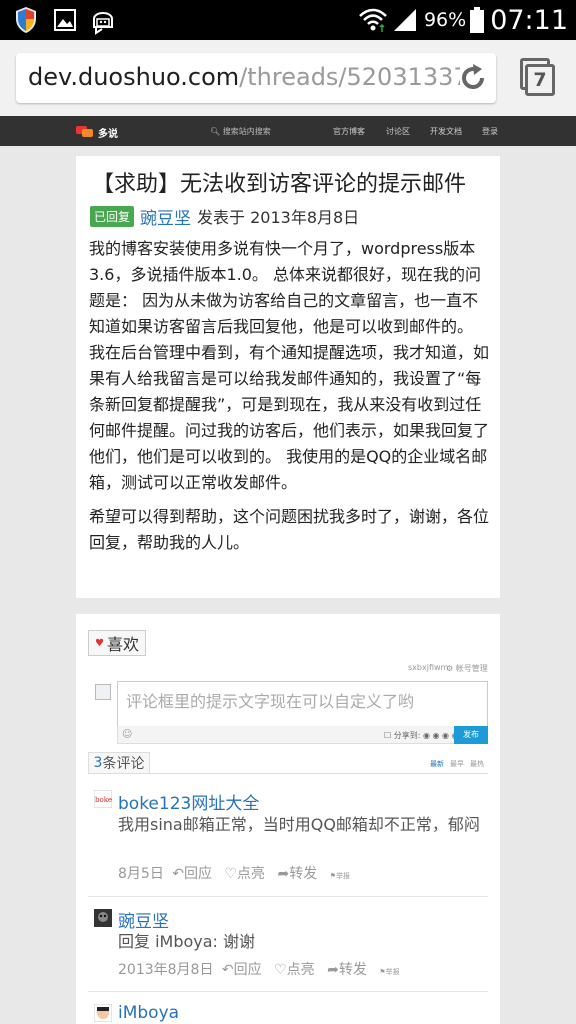 The image size is (576, 1024). Describe the element at coordinates (437, 764) in the screenshot. I see `sort-newest: 最新` at that location.